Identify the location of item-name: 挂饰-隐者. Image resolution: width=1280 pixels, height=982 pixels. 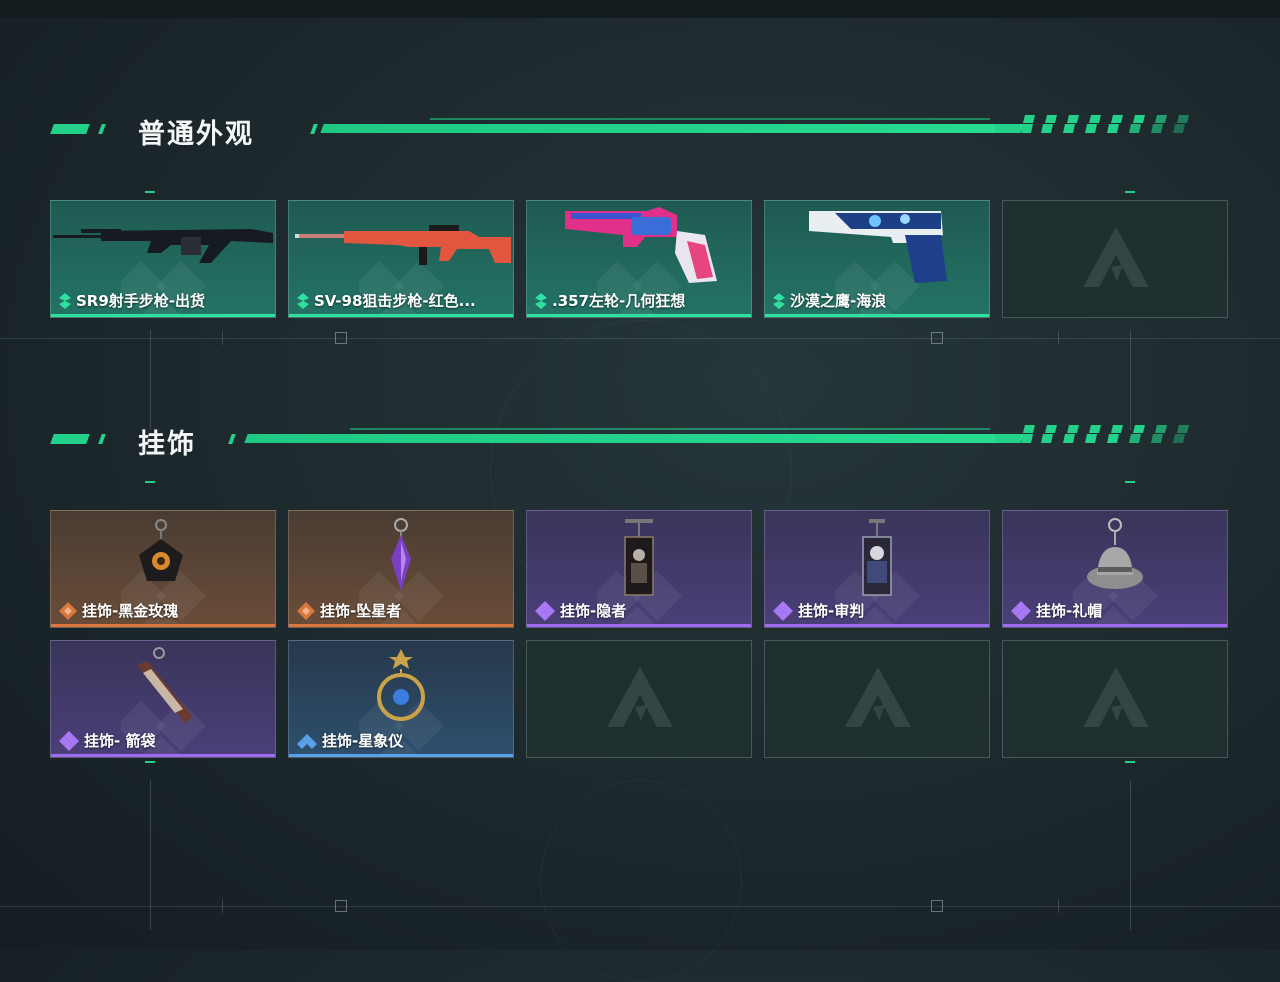
(593, 611).